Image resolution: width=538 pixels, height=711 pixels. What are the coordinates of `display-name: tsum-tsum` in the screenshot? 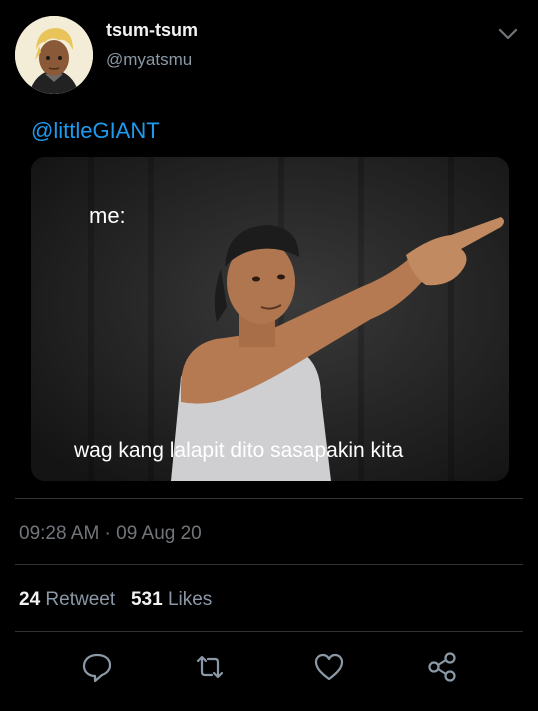 It's located at (152, 30).